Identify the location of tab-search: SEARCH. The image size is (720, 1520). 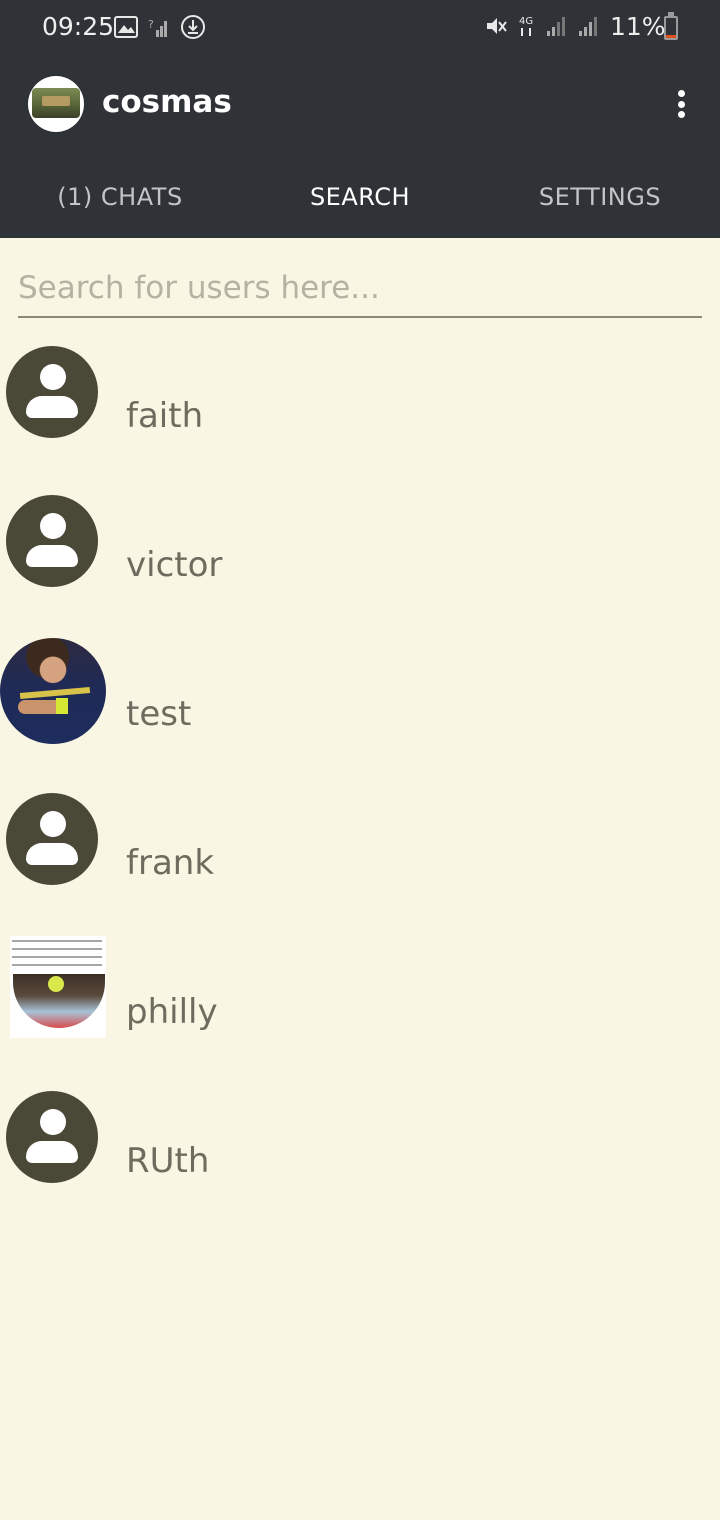
(360, 197).